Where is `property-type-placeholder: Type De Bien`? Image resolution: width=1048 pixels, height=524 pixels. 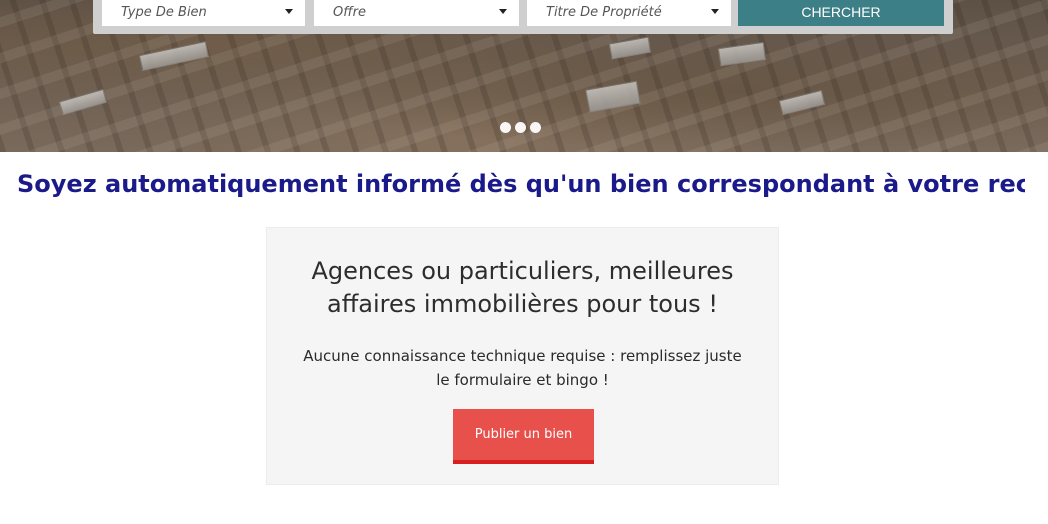
property-type-placeholder: Type De Bien is located at coordinates (164, 12).